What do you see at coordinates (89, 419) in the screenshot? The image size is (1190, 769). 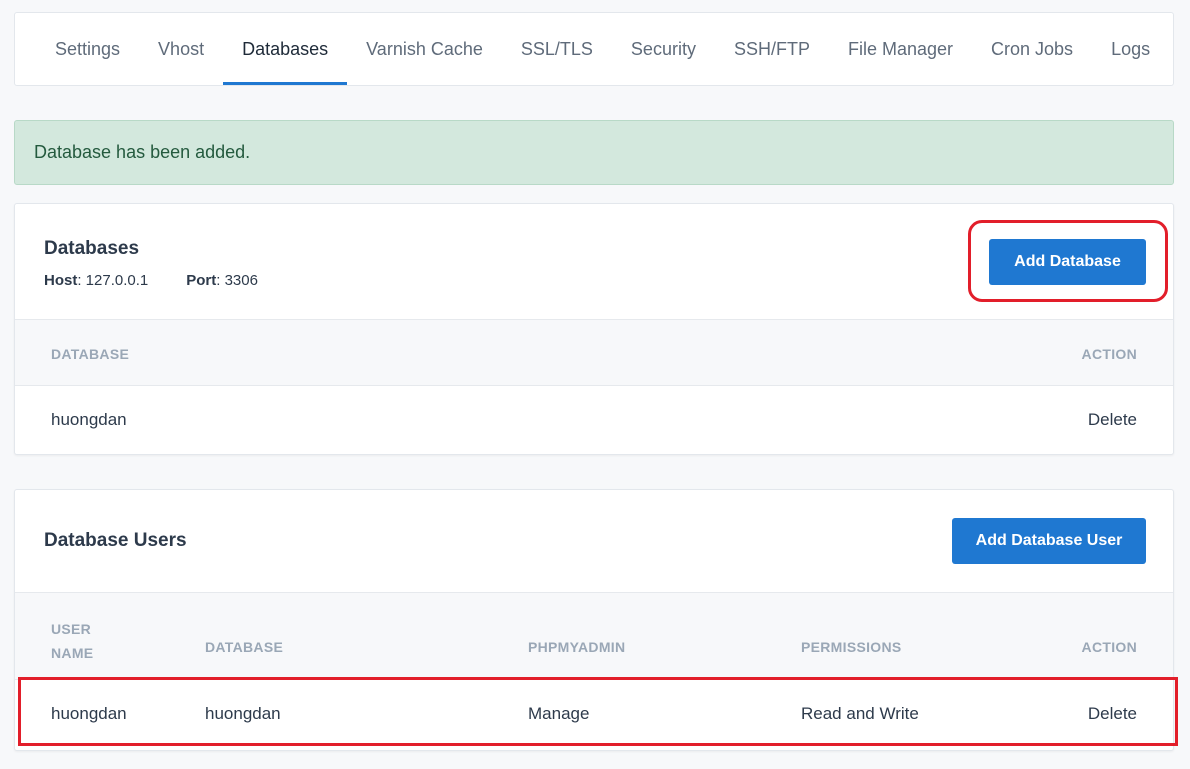 I see `database-name-cell: huongdan` at bounding box center [89, 419].